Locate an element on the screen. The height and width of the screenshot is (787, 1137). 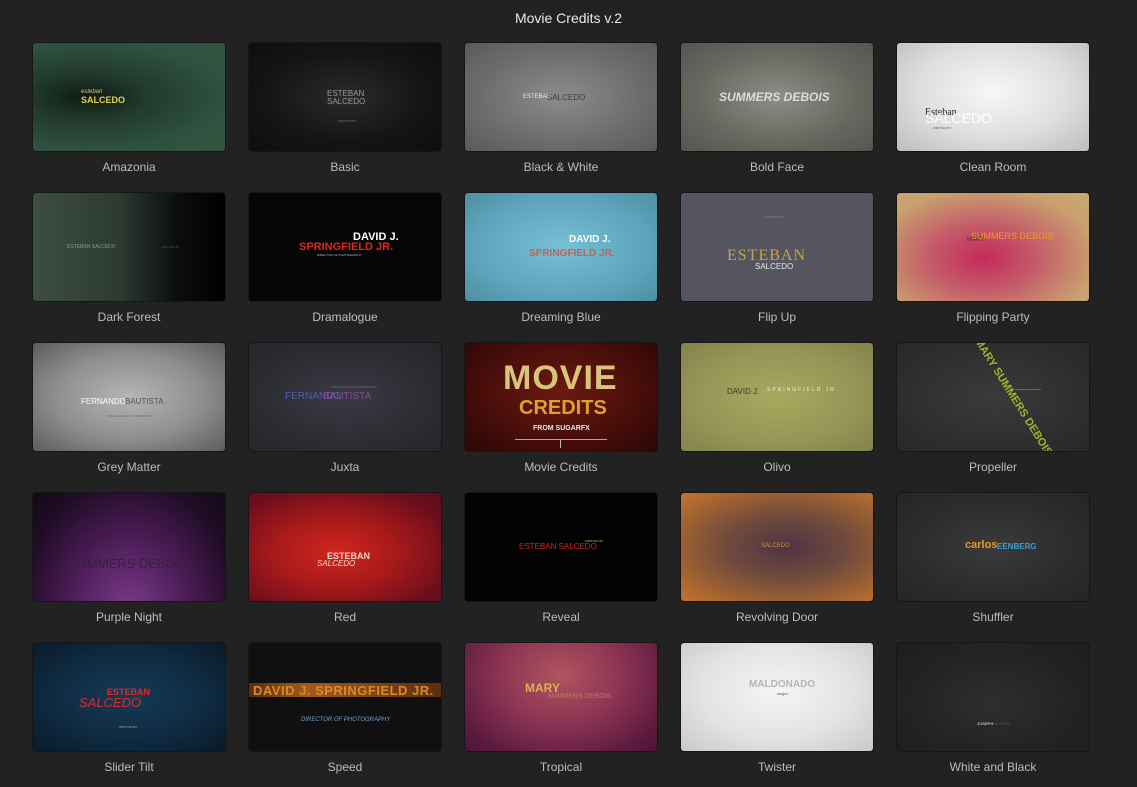
thumbnail: carlos EENBERG is located at coordinates (993, 547).